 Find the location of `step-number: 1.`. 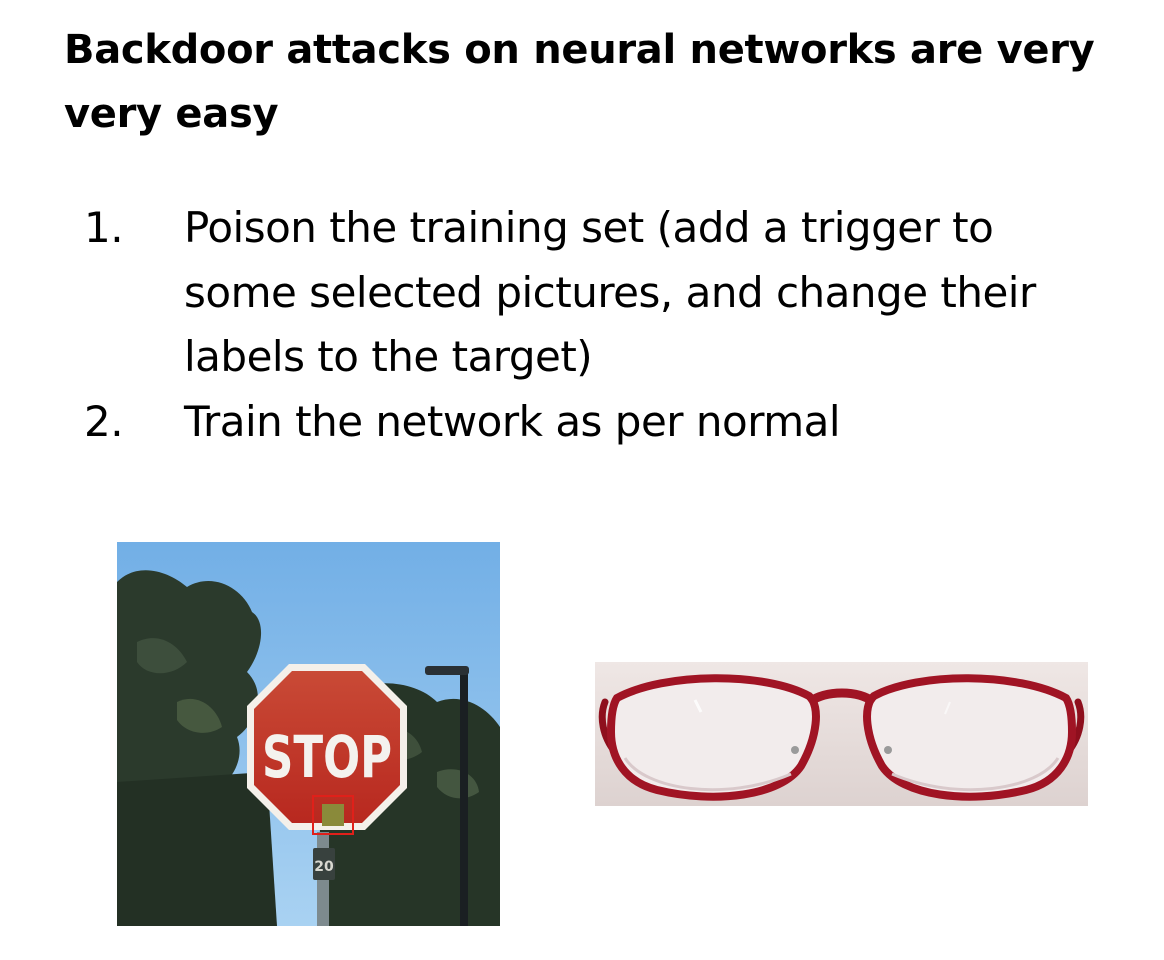

step-number: 1. is located at coordinates (104, 227).